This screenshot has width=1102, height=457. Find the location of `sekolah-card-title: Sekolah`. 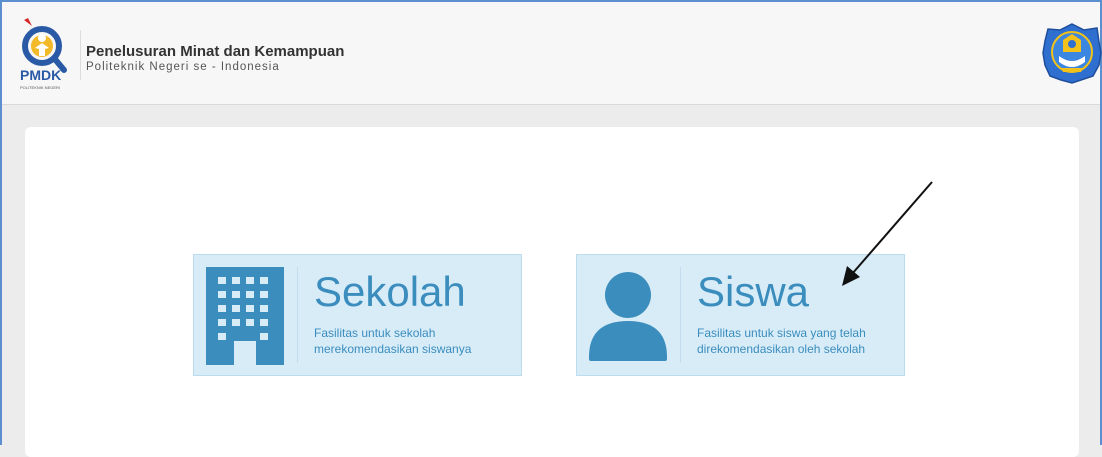

sekolah-card-title: Sekolah is located at coordinates (390, 291).